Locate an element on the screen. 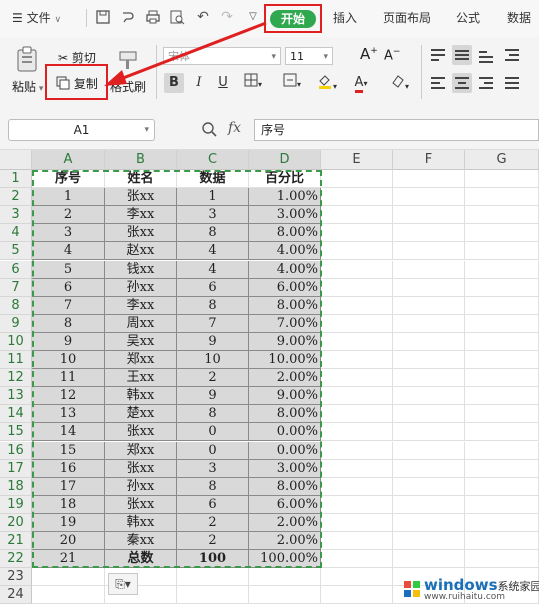  cell-b11: 郑xx is located at coordinates (141, 360).